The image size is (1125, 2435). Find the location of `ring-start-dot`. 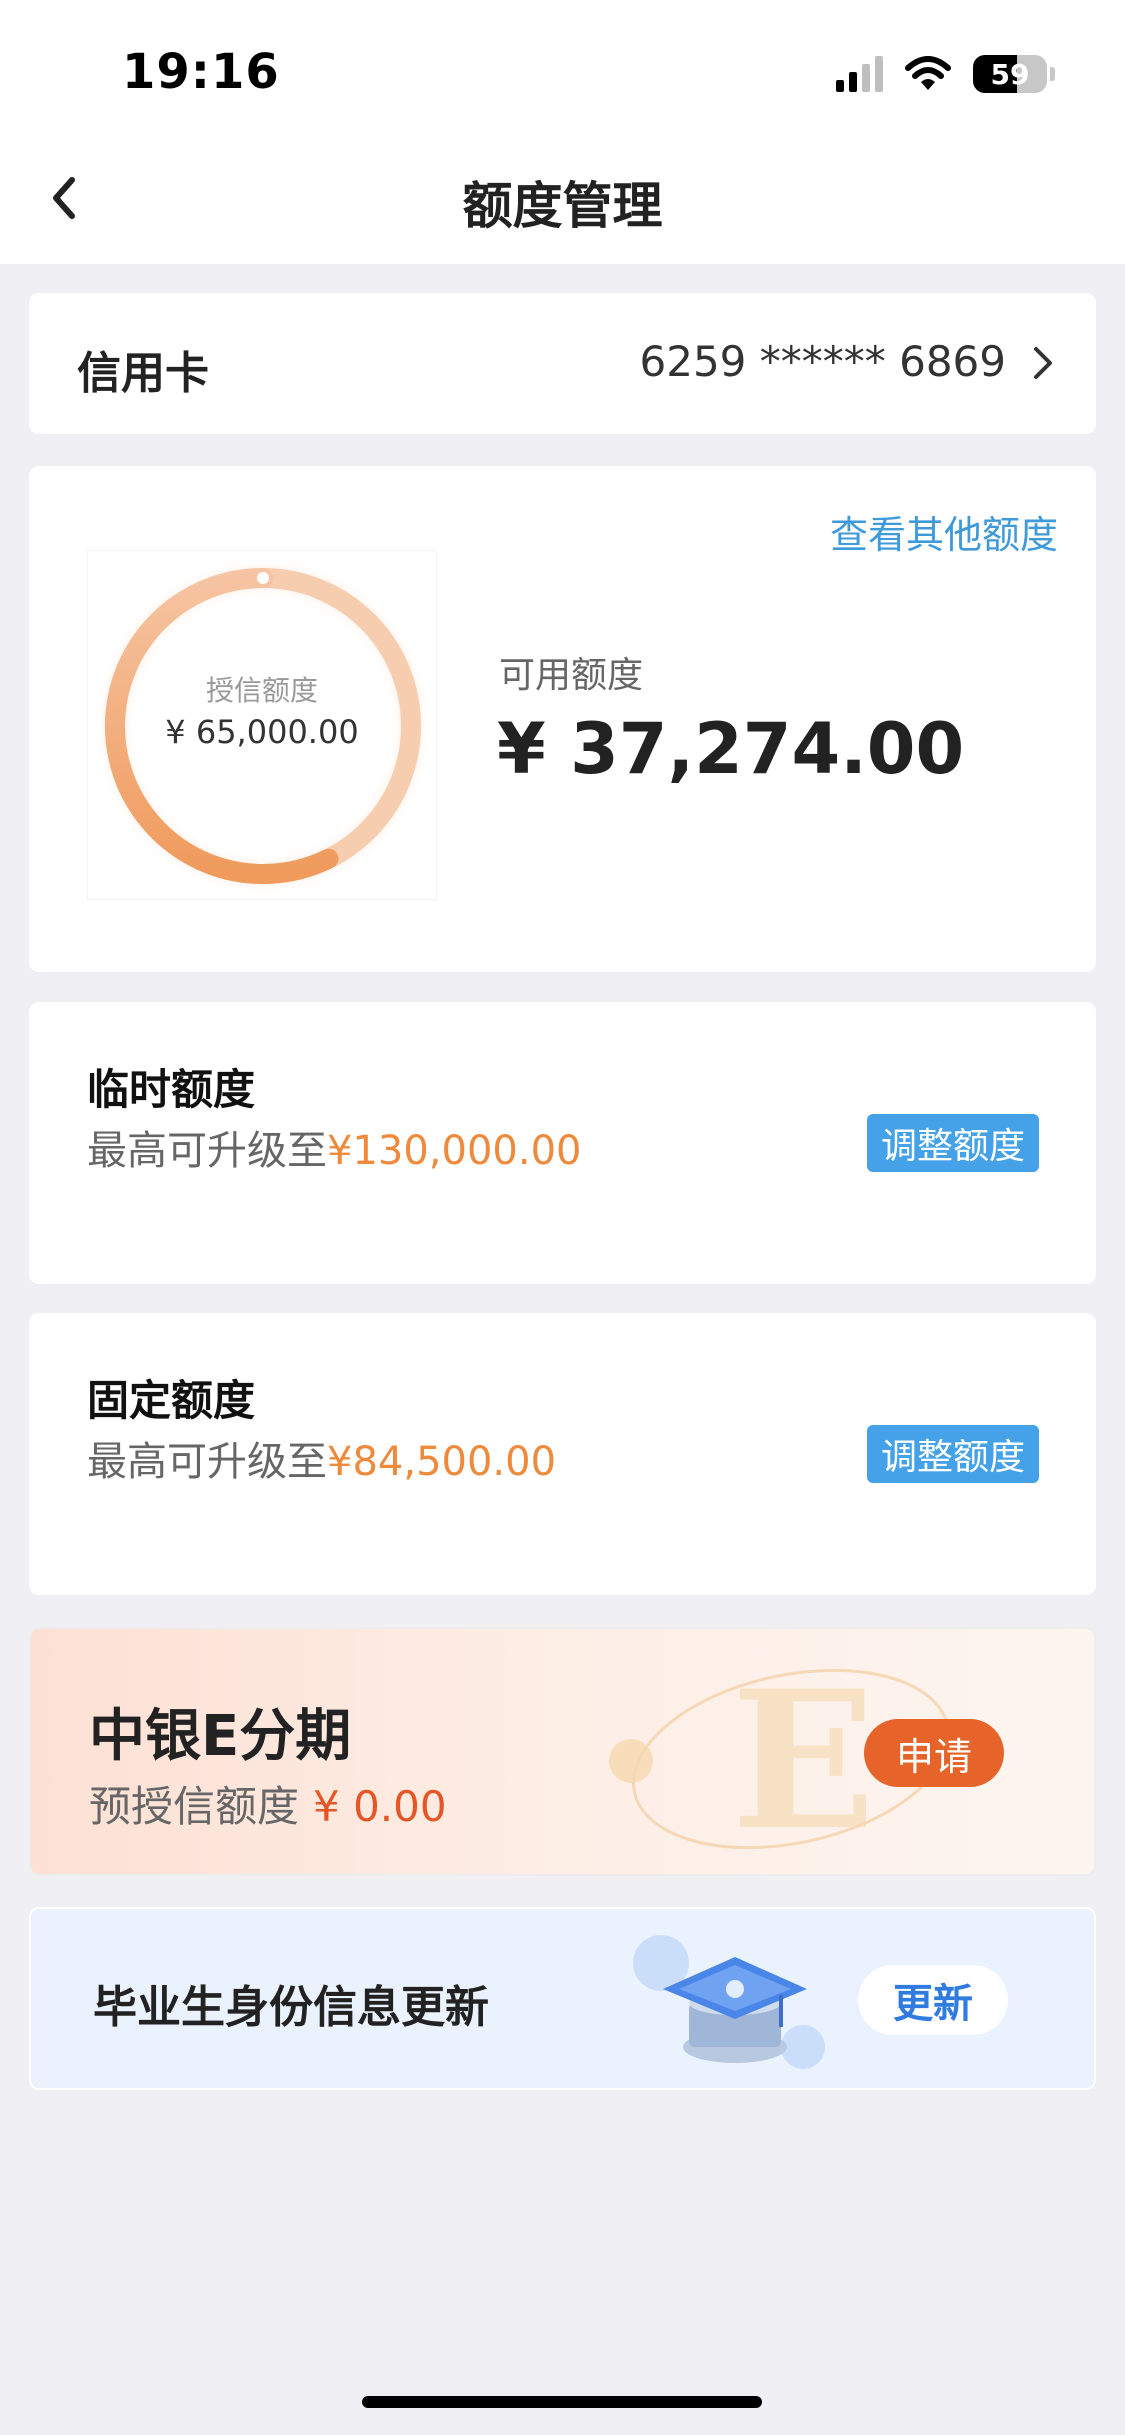

ring-start-dot is located at coordinates (263, 578).